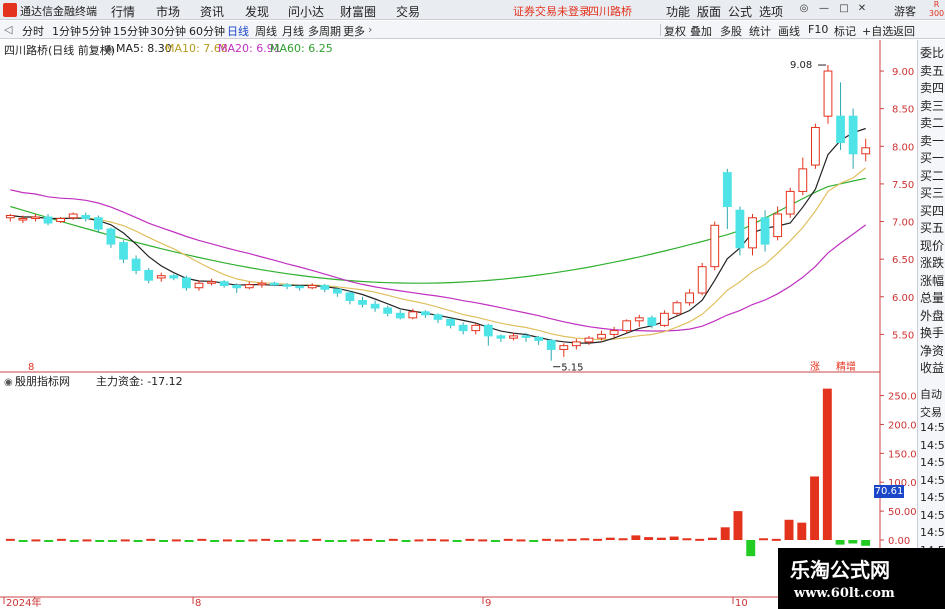 The image size is (945, 609). I want to click on time-tick-label: 9, so click(488, 603).